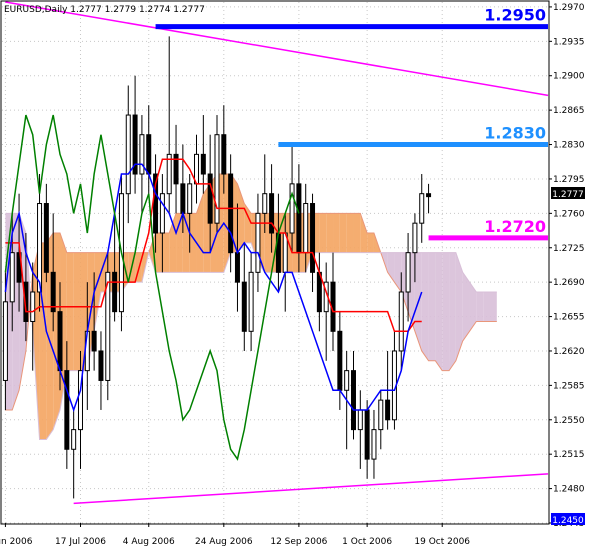  I want to click on y-tick-label: 1.2830, so click(569, 146).